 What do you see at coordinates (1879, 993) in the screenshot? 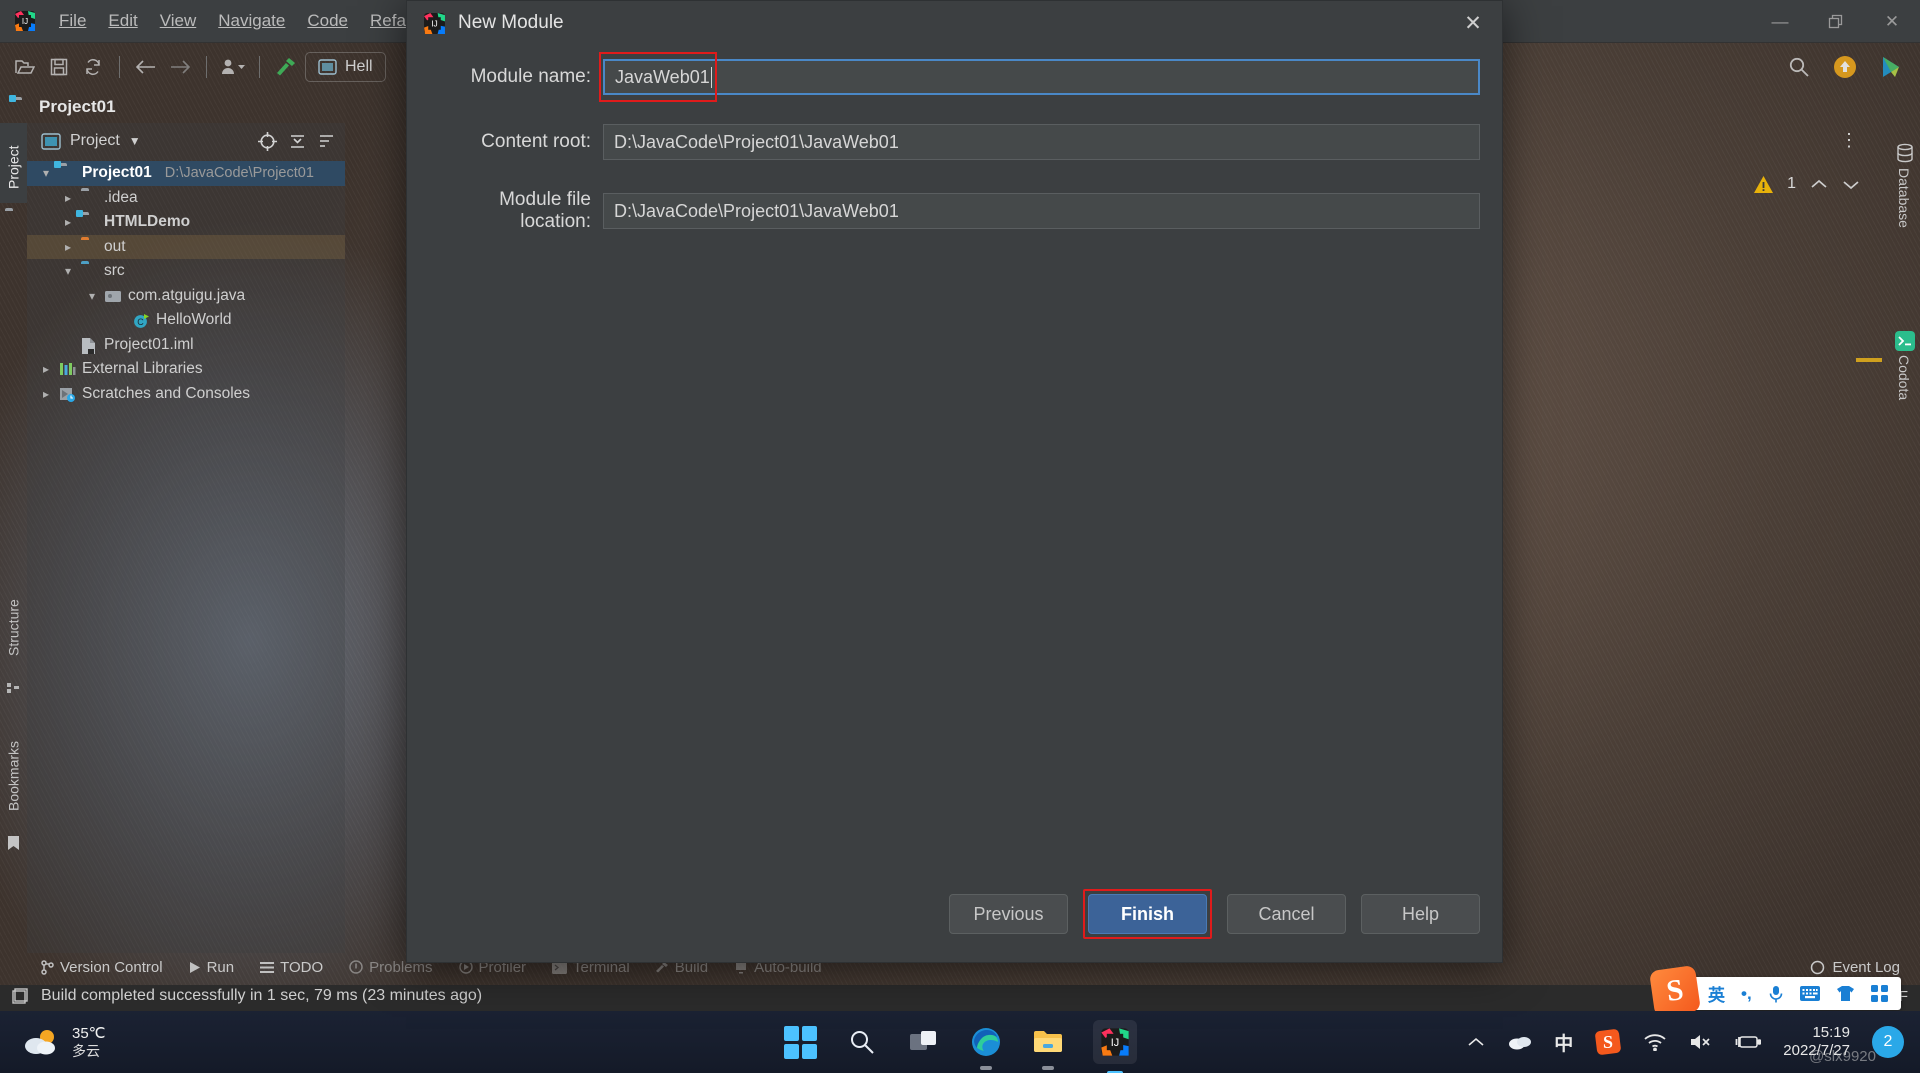
I see `apps-icon` at bounding box center [1879, 993].